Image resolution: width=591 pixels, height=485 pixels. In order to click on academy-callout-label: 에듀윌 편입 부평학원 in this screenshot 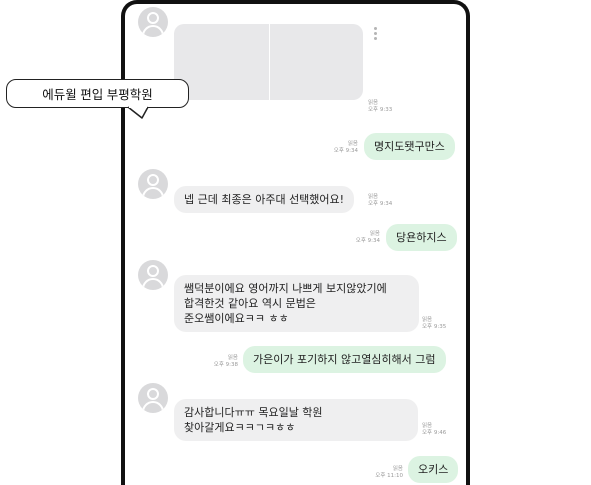, I will do `click(97, 93)`.